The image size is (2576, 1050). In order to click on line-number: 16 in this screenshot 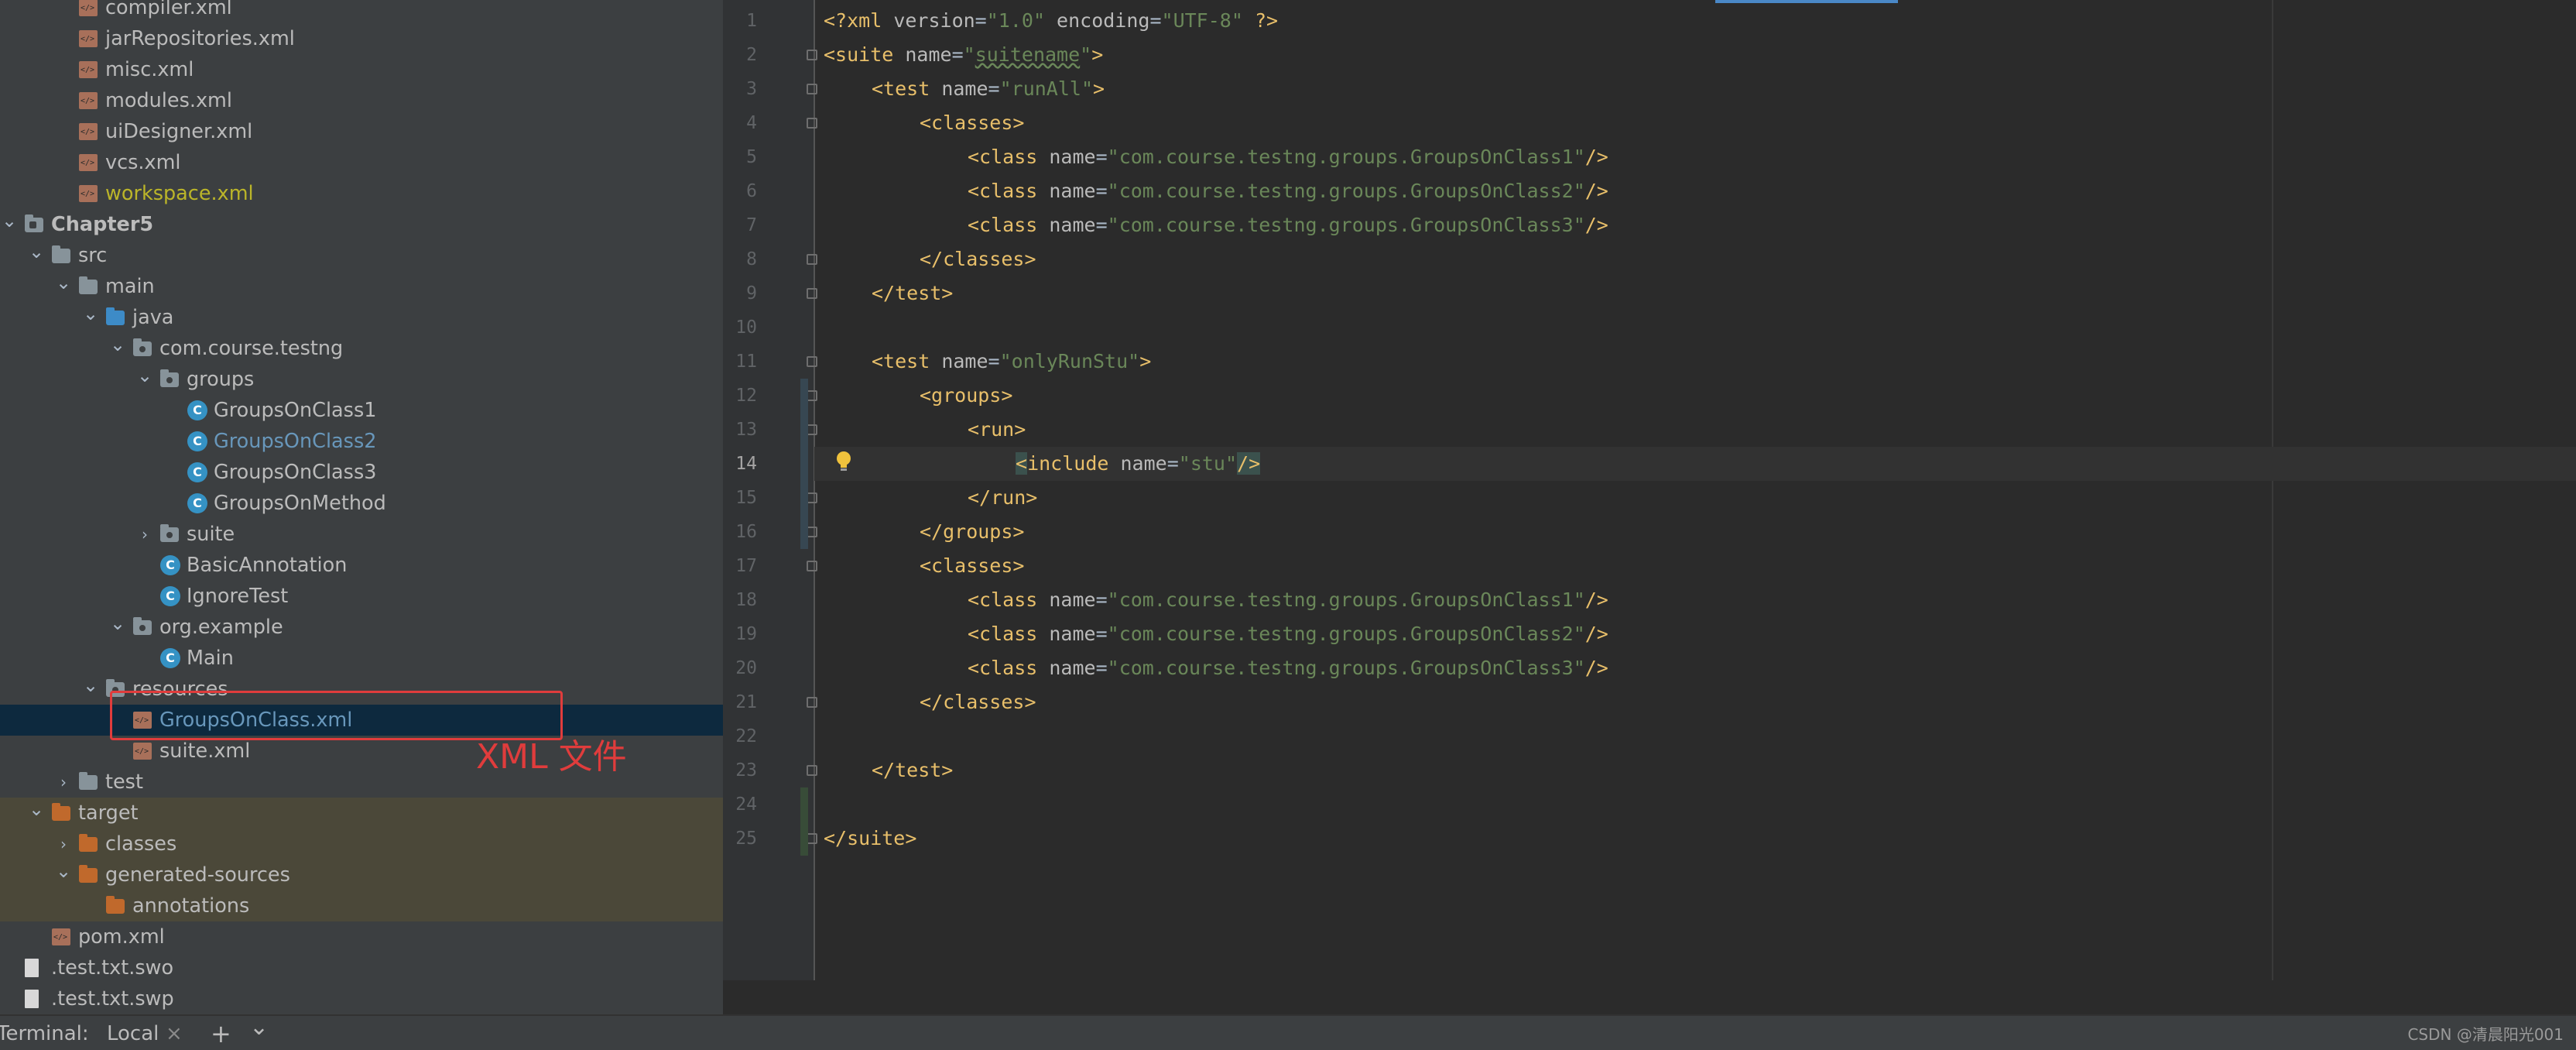, I will do `click(746, 532)`.